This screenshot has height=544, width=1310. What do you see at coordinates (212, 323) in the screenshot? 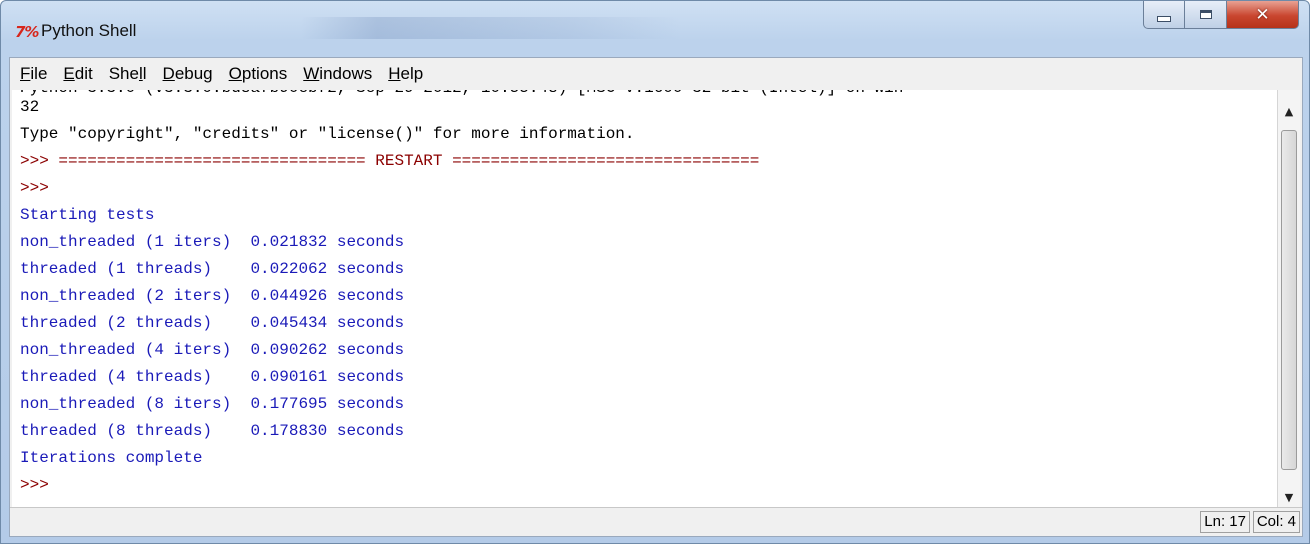
I see `shell-output-line: threaded (2 threads) 0.045434 seconds` at bounding box center [212, 323].